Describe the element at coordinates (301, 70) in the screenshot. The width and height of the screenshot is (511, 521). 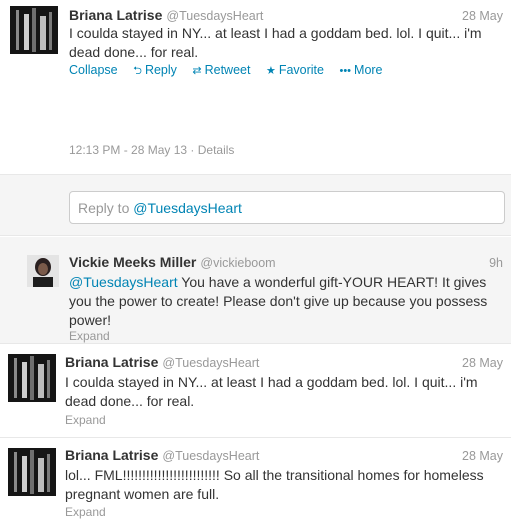
I see `favorite-label: Favorite` at that location.